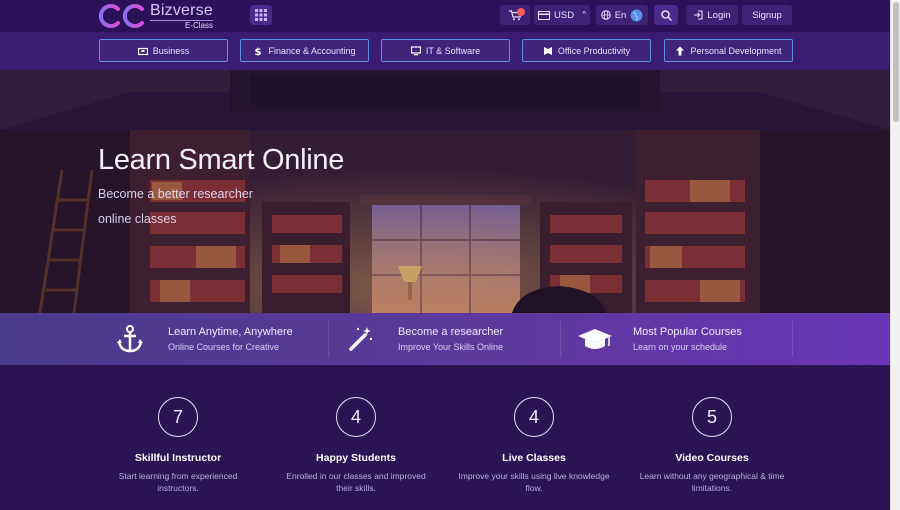  What do you see at coordinates (451, 332) in the screenshot?
I see `feature-title: Become a researcher` at bounding box center [451, 332].